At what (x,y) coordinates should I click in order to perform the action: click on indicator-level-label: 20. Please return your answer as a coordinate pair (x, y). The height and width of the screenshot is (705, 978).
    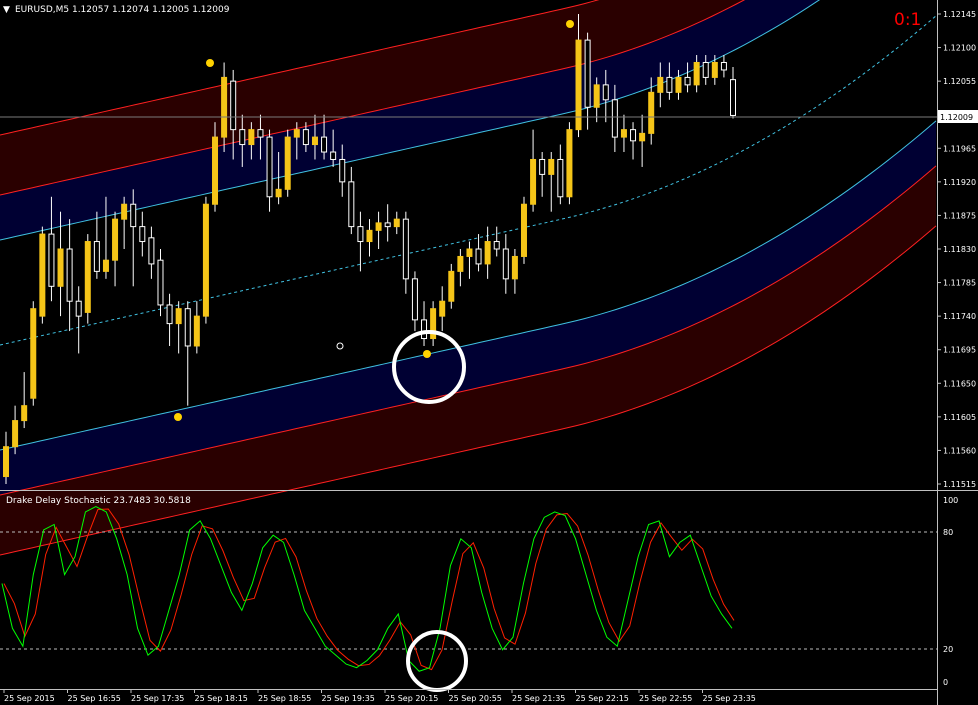
    Looking at the image, I should click on (948, 649).